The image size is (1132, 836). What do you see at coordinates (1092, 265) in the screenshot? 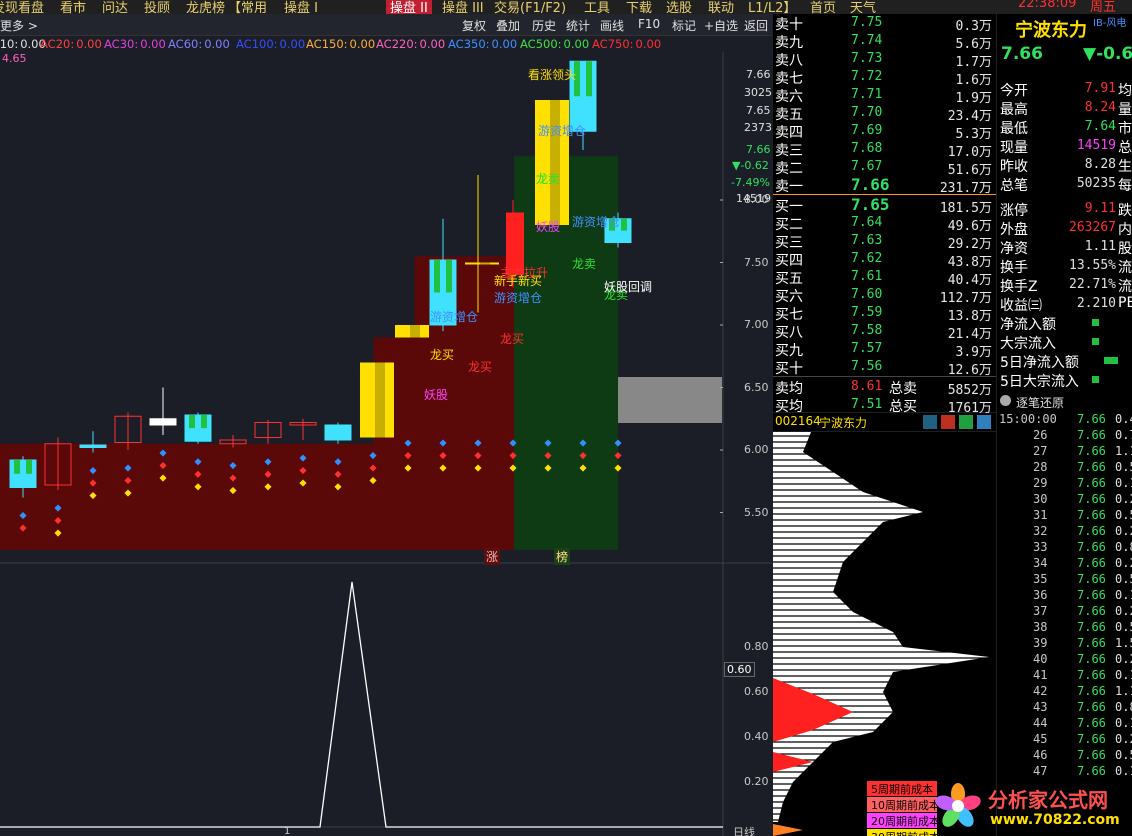
I see `quote-value-9: 13.55%` at bounding box center [1092, 265].